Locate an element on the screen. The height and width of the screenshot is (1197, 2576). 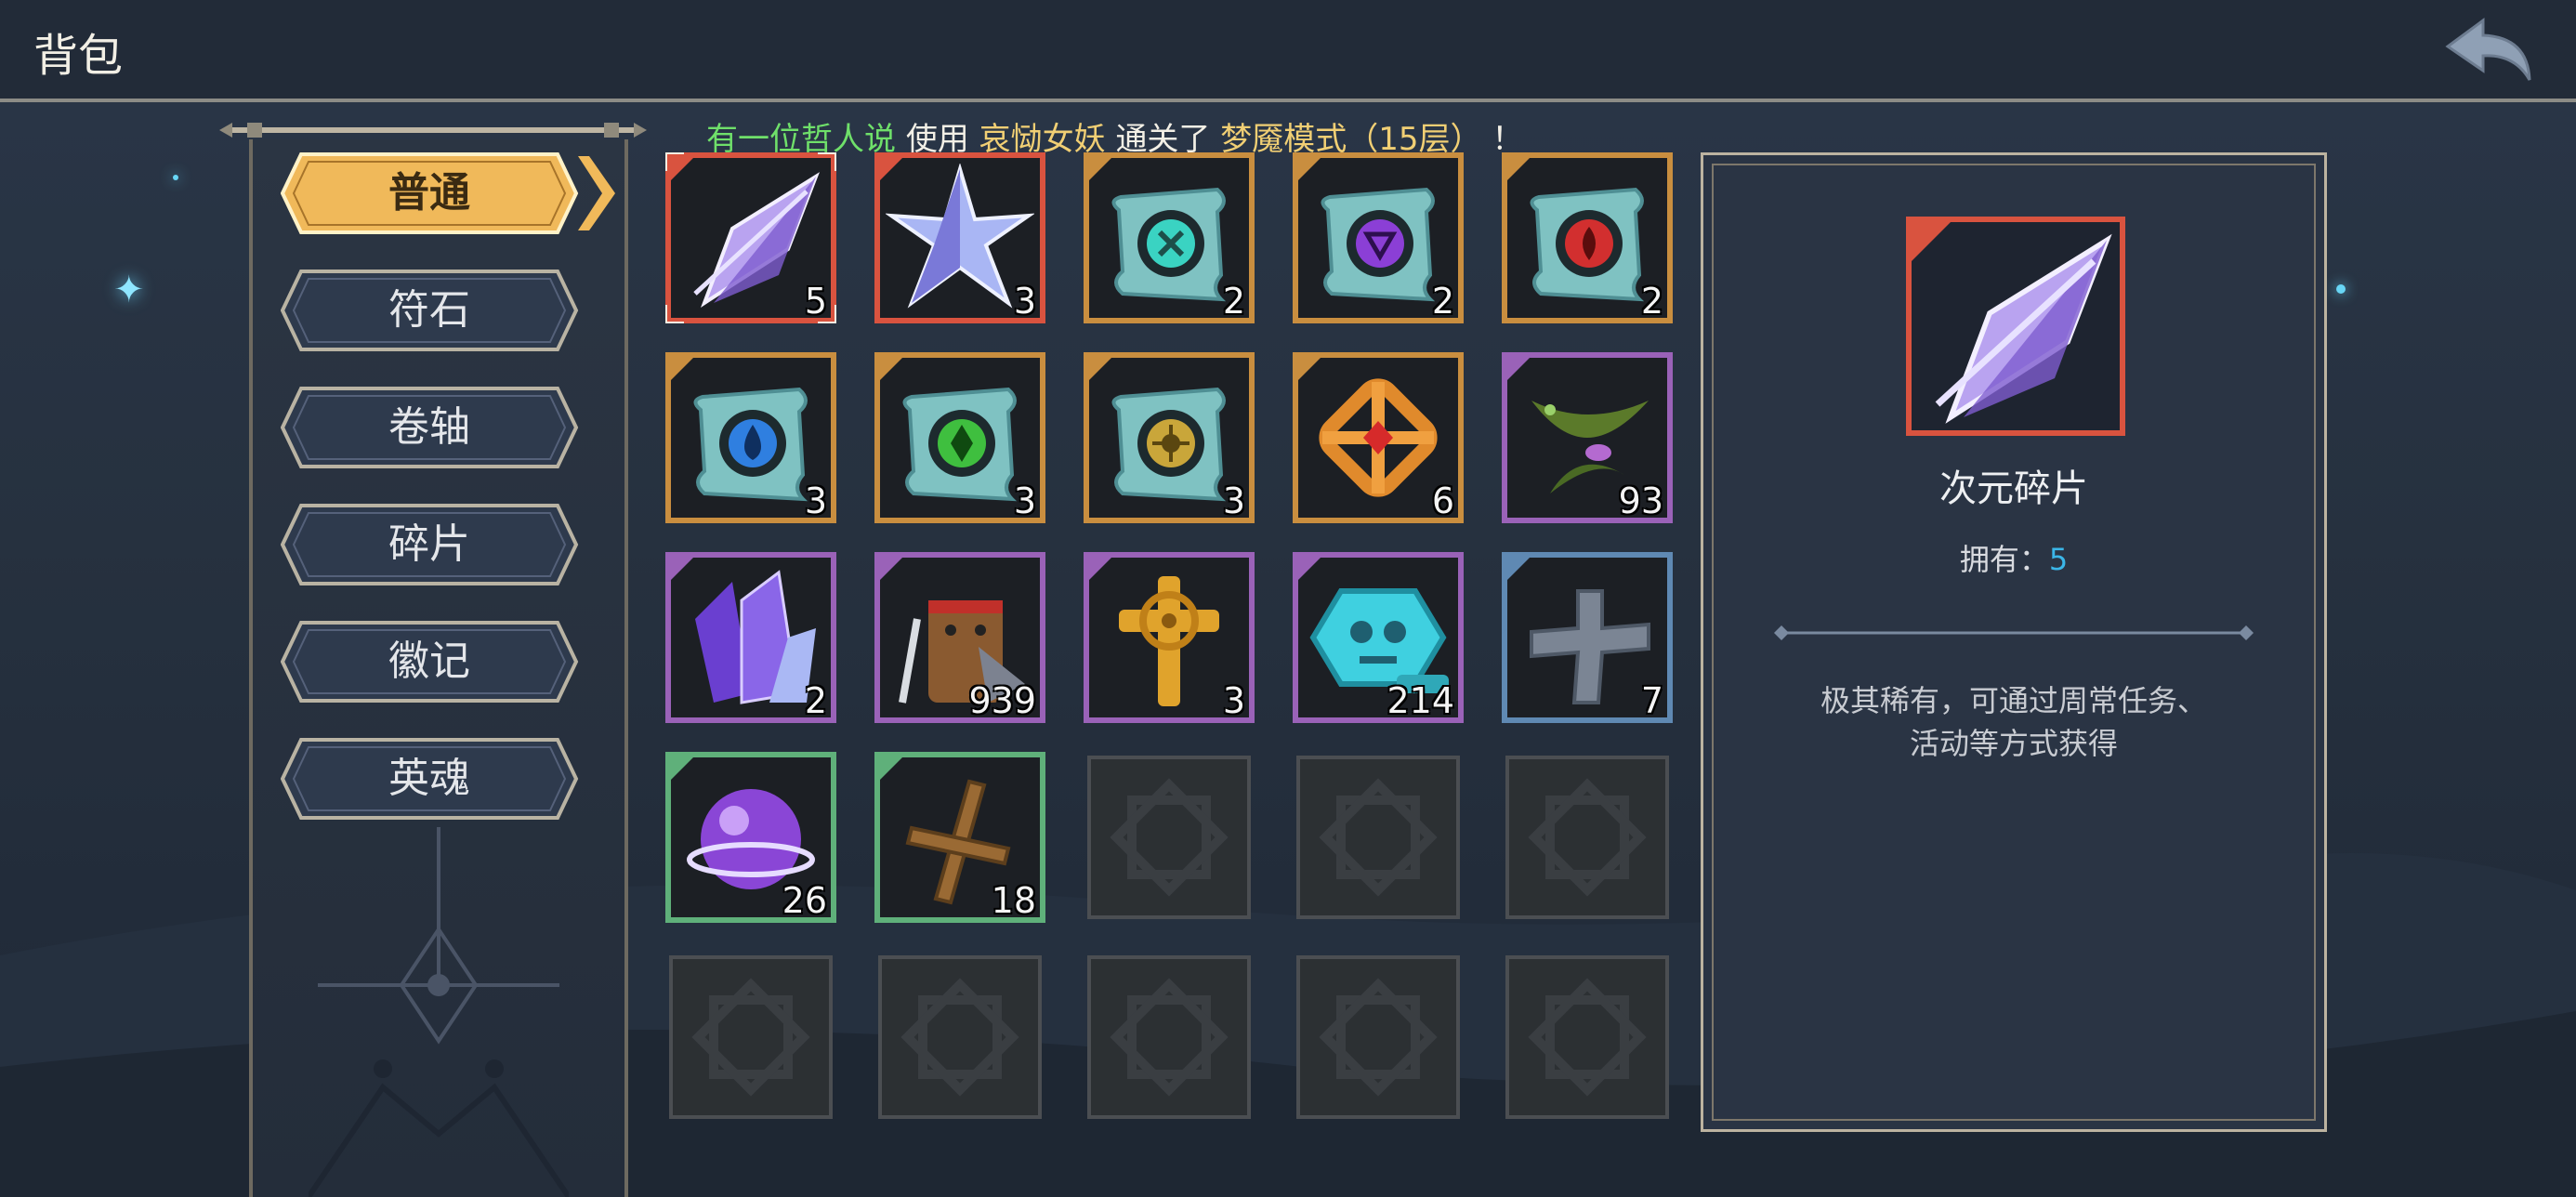
item-description: 极其稀有，可通过周常任务、 活动等方式获得 is located at coordinates (2014, 722).